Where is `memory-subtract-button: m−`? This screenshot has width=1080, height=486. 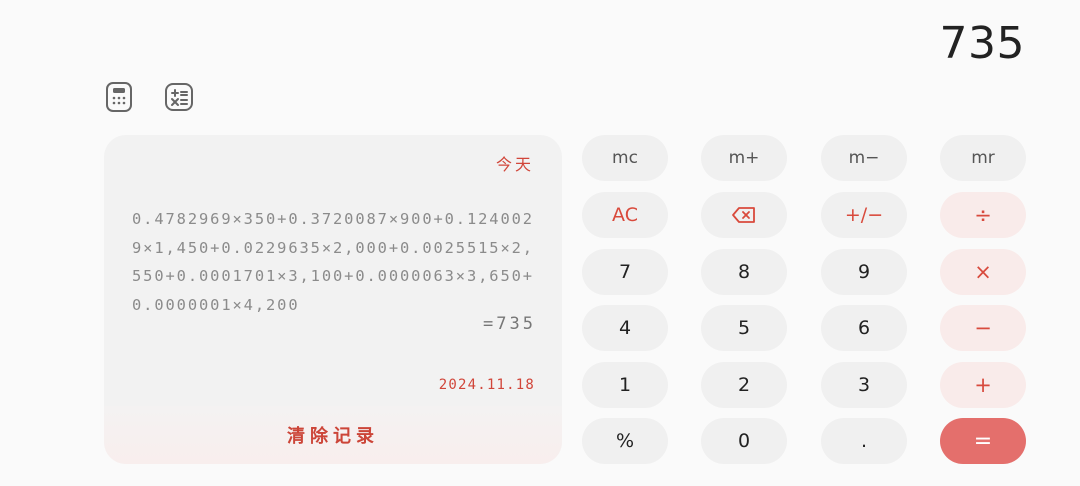
memory-subtract-button: m− is located at coordinates (864, 158).